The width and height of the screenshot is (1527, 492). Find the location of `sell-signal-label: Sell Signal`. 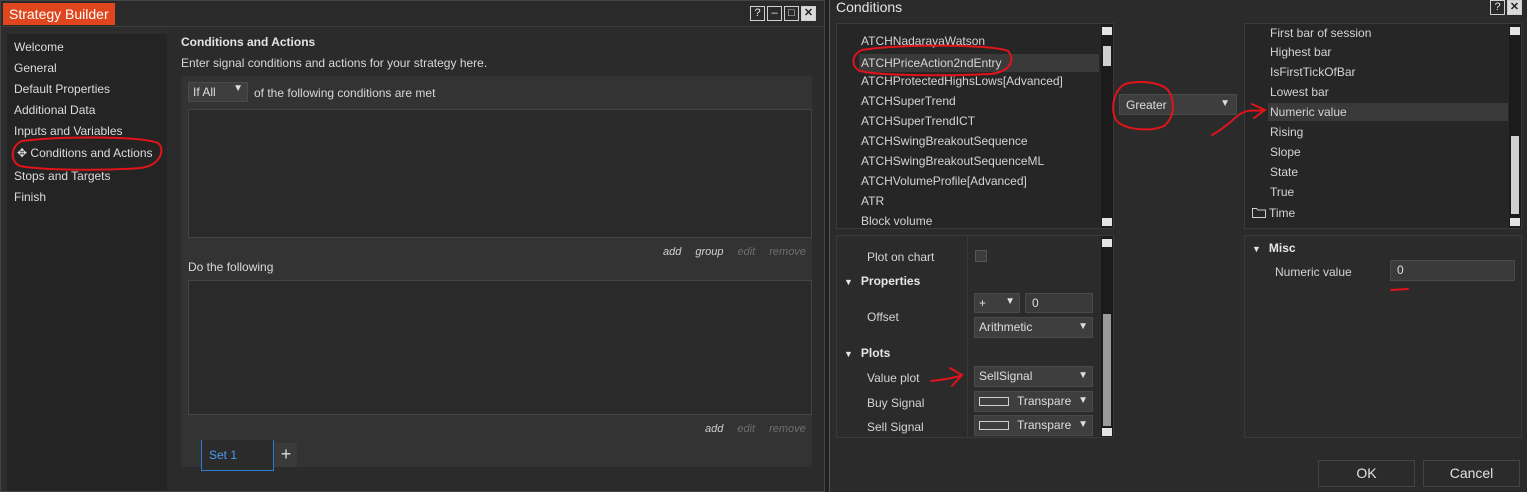

sell-signal-label: Sell Signal is located at coordinates (895, 427).